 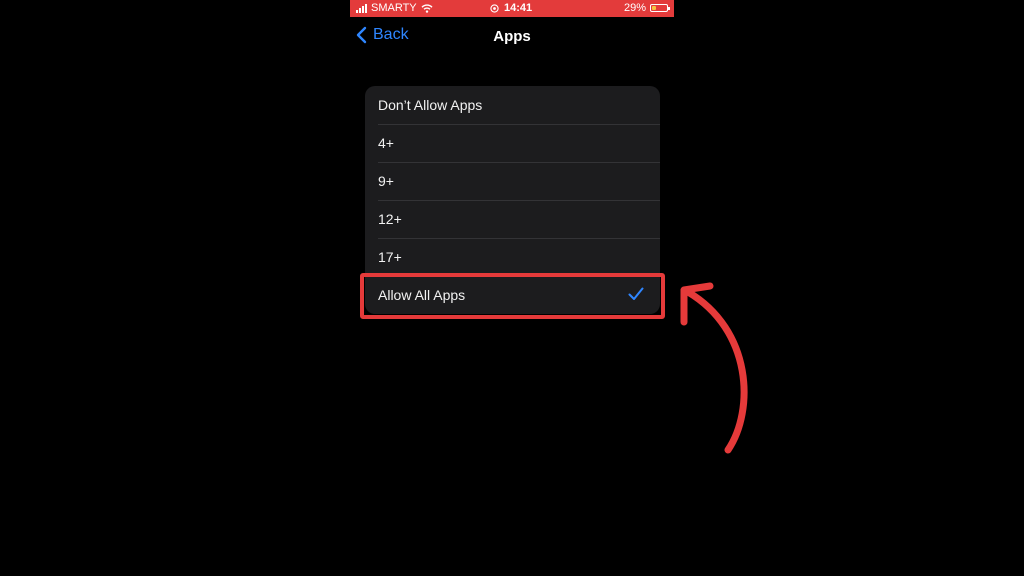 I want to click on checkmark-icon, so click(x=636, y=293).